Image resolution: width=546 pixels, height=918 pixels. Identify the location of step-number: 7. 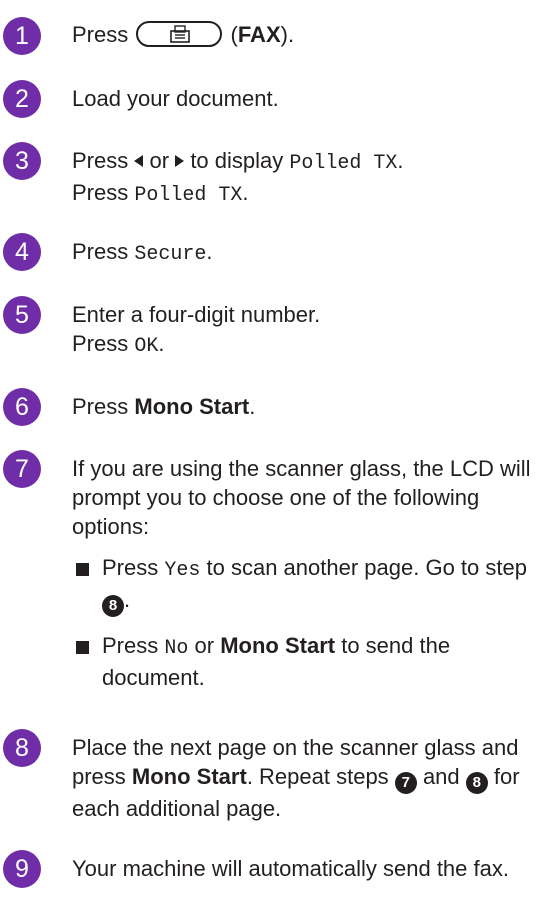
(22, 469).